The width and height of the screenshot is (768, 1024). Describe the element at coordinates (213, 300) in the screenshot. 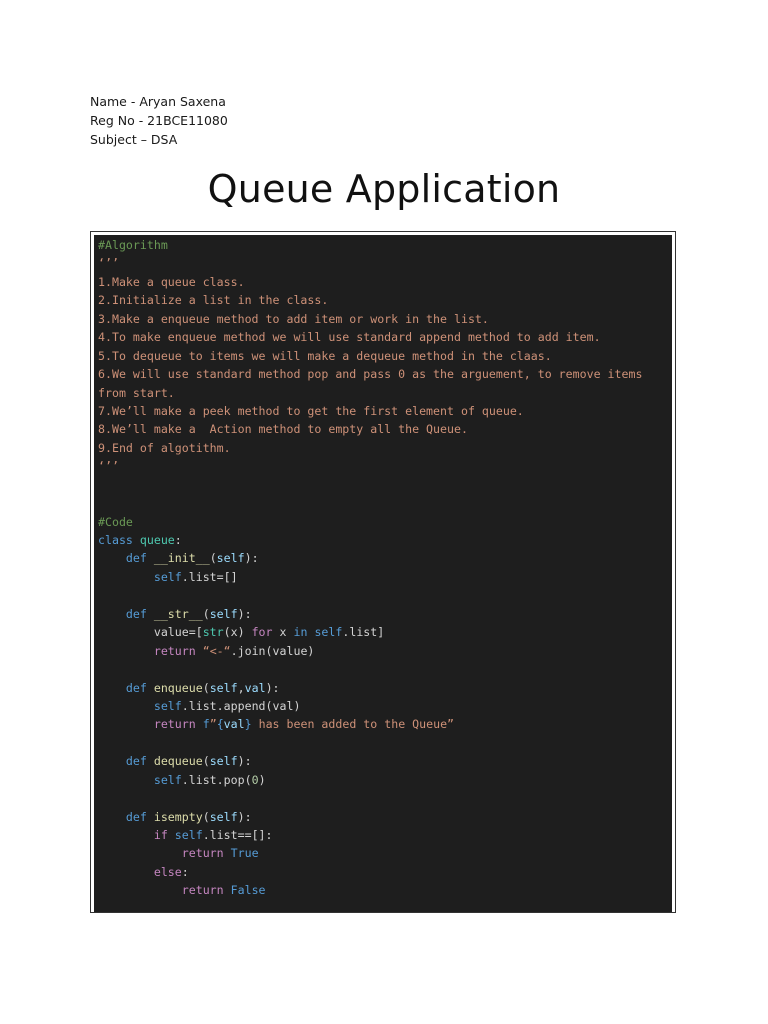

I see `code-token: 2.Initialize a list in the class.` at that location.